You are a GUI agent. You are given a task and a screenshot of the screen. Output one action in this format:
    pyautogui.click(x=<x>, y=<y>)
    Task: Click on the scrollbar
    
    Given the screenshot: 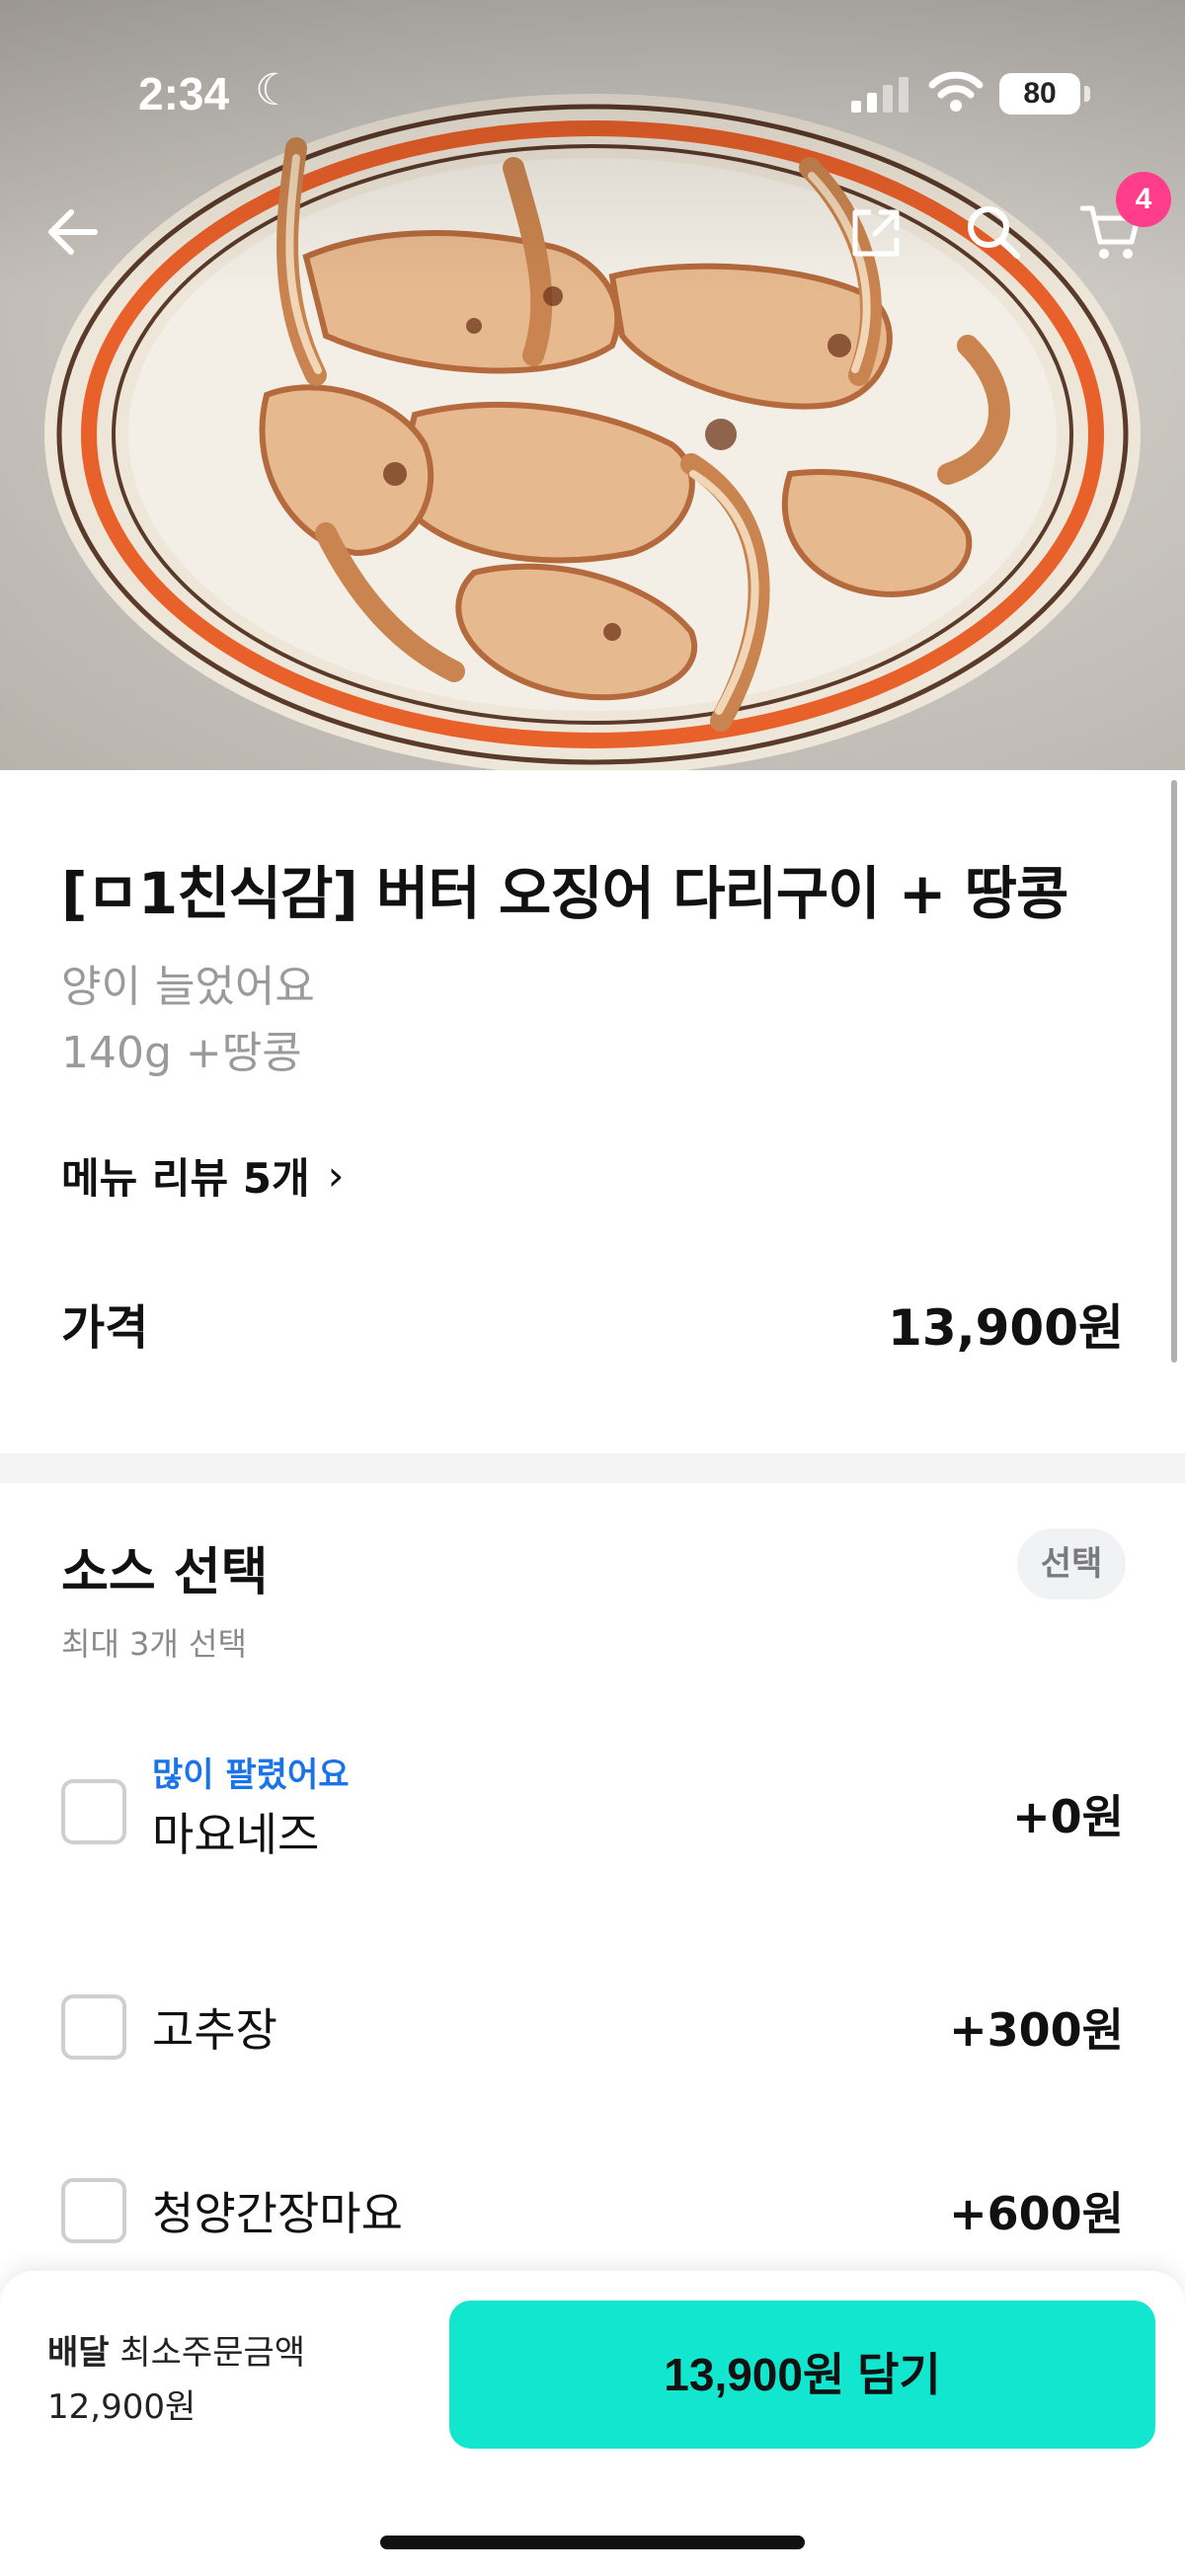 What is the action you would take?
    pyautogui.click(x=1174, y=1071)
    